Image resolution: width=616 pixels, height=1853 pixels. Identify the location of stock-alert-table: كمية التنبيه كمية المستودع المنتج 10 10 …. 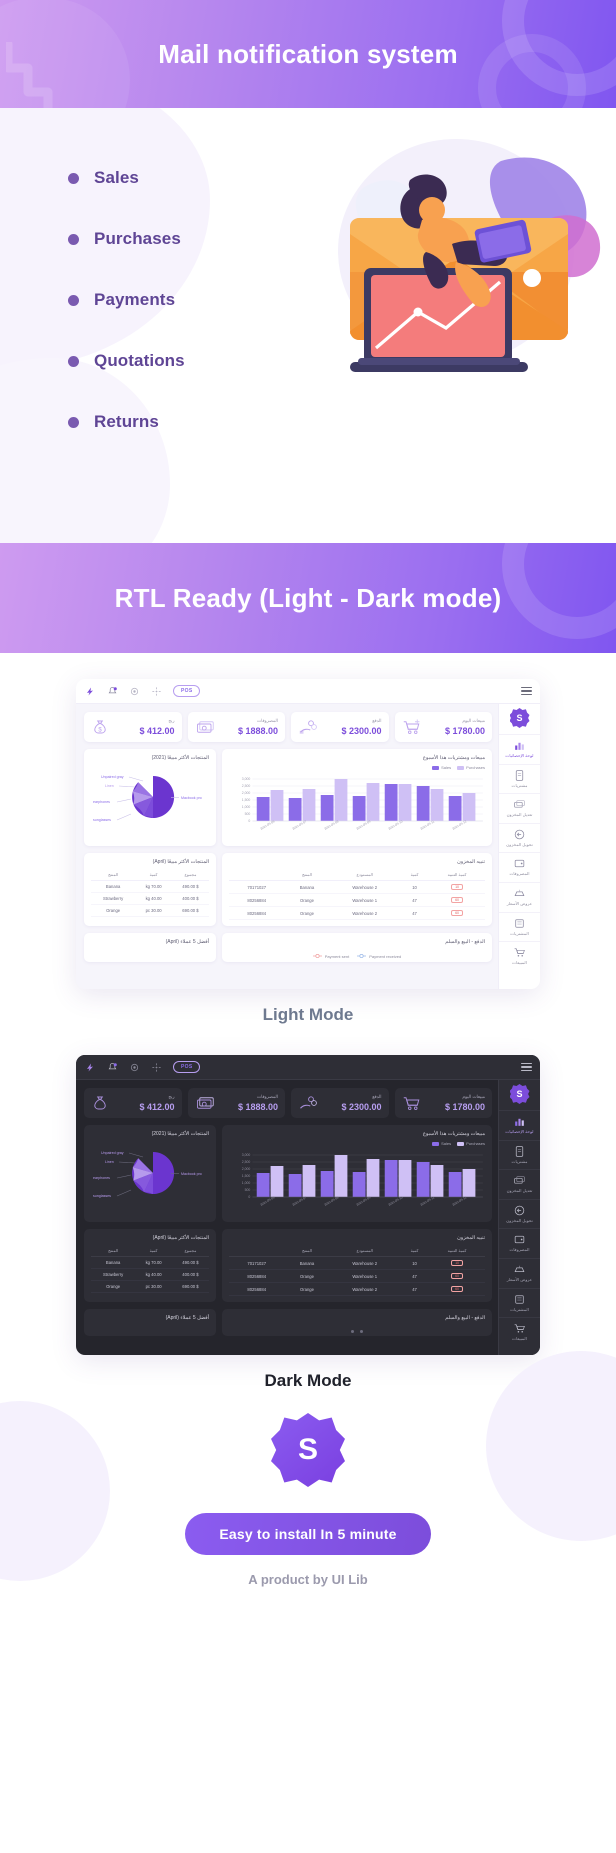
(357, 894).